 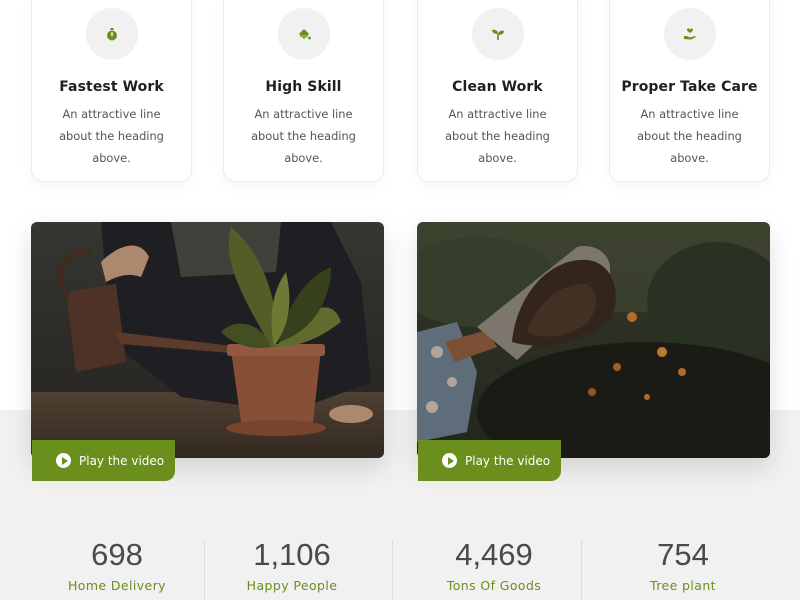 What do you see at coordinates (683, 585) in the screenshot?
I see `stat-label: Tree plant` at bounding box center [683, 585].